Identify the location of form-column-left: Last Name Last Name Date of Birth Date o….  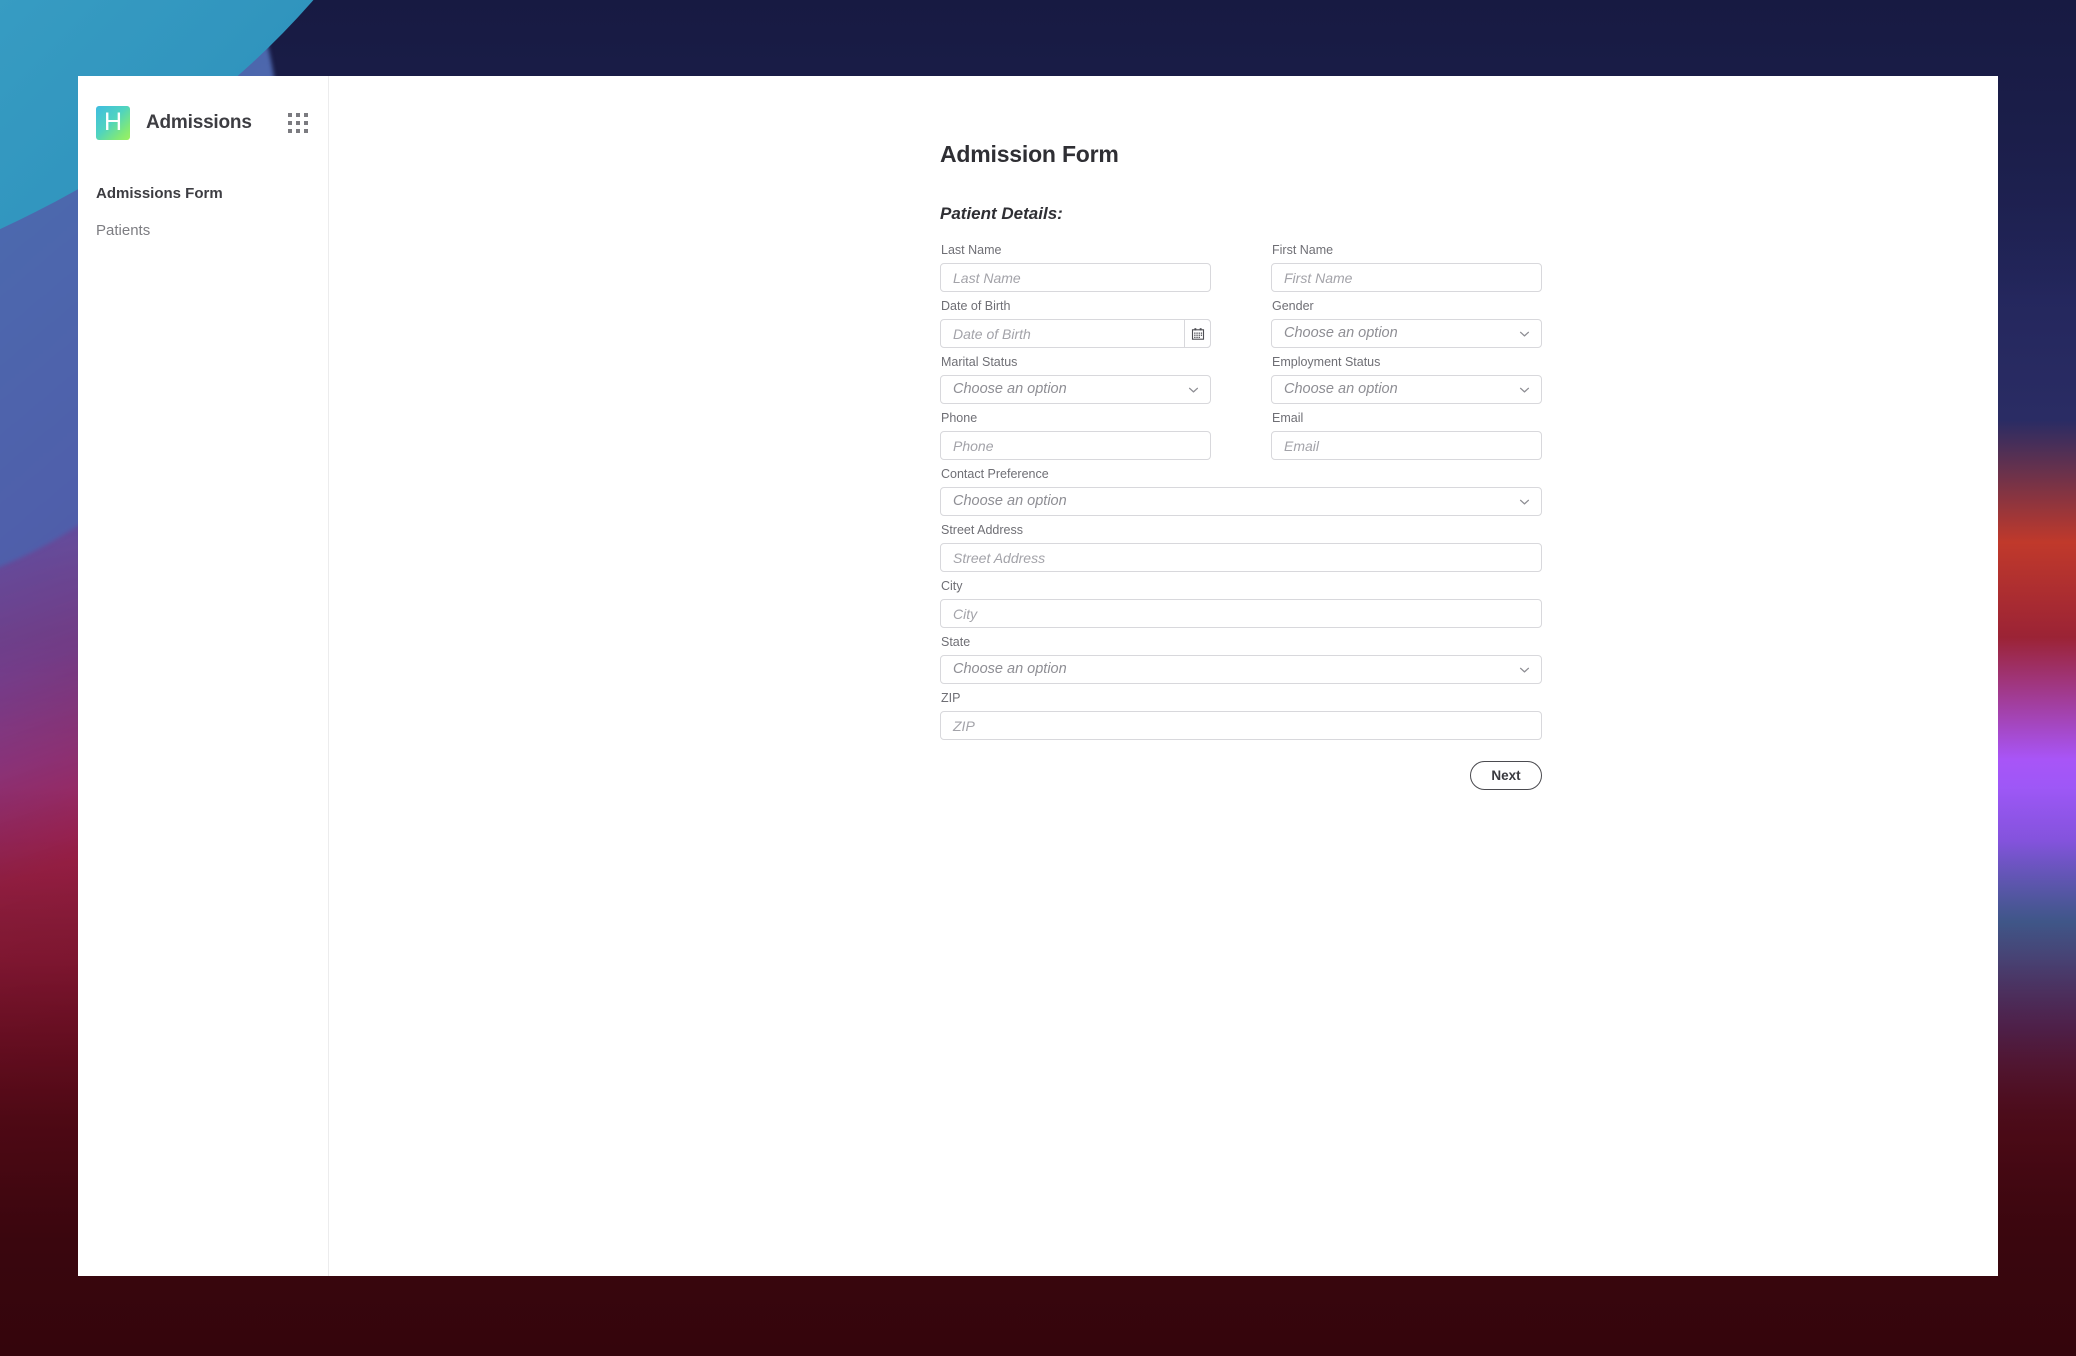
(1075, 348).